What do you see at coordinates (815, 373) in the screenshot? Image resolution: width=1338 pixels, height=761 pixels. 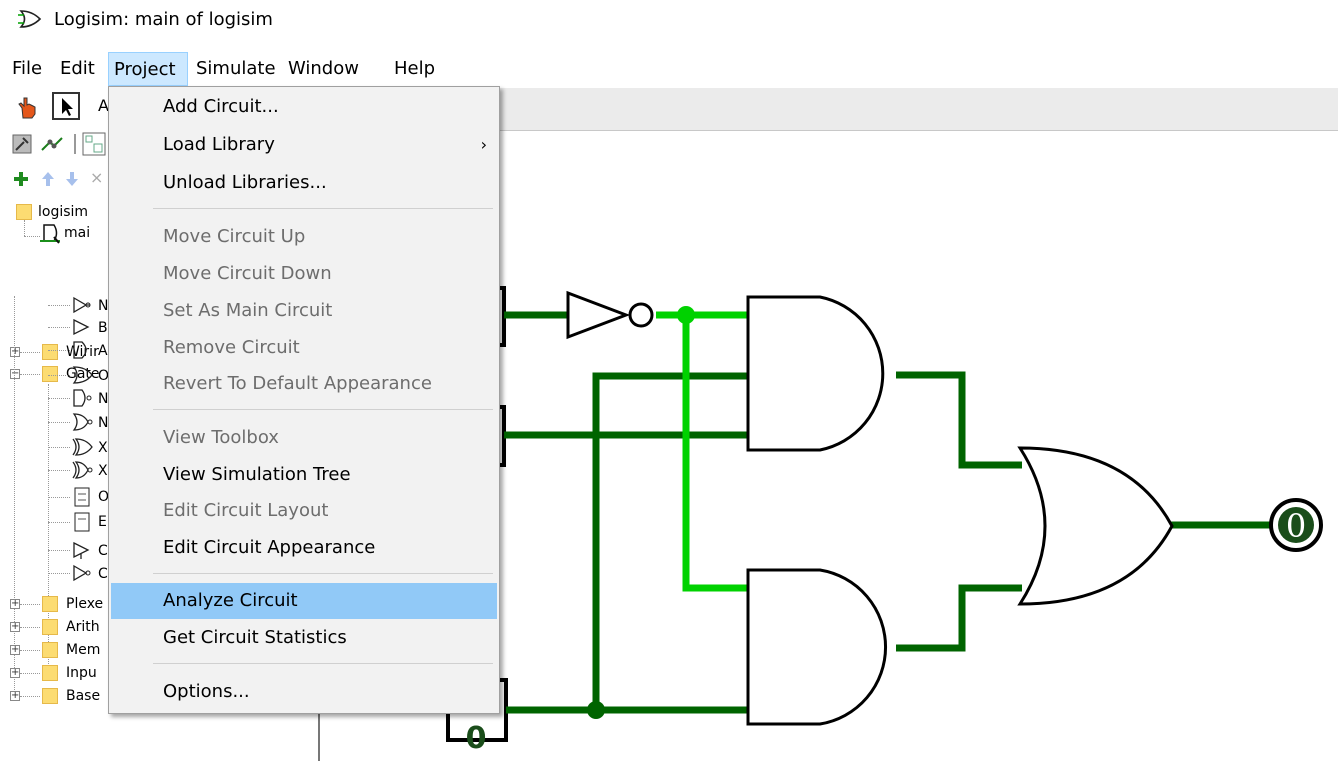 I see `and-gate-top` at bounding box center [815, 373].